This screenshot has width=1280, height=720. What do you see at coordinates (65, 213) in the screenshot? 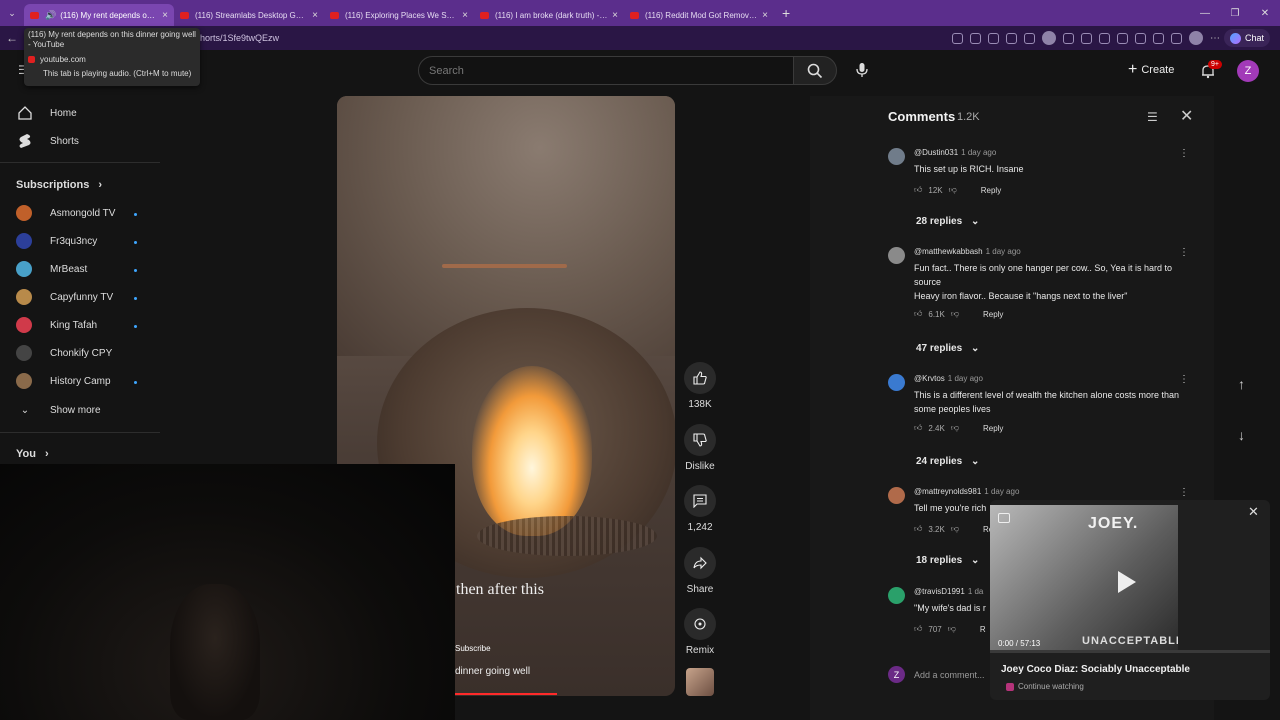
I see `sidebar-item-subscription: Asmongold TV` at bounding box center [65, 213].